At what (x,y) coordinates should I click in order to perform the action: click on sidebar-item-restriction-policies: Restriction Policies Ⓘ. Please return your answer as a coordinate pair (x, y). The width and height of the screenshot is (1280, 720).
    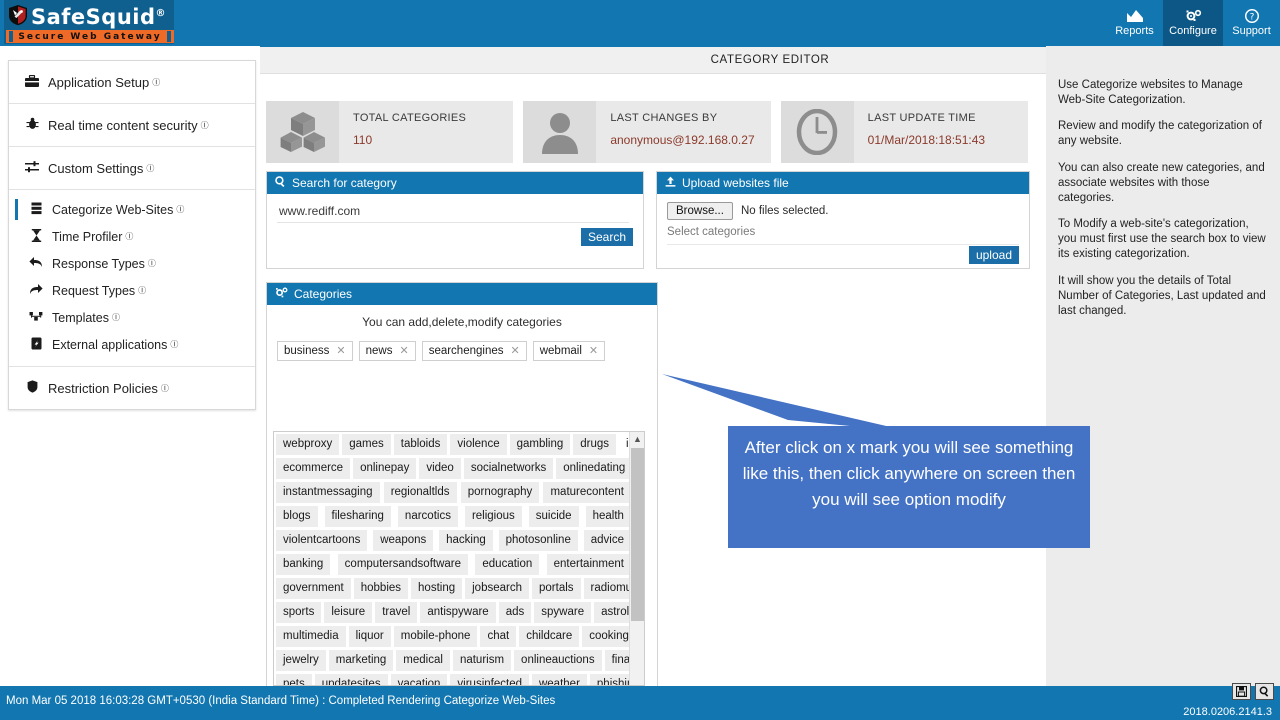
    Looking at the image, I should click on (132, 388).